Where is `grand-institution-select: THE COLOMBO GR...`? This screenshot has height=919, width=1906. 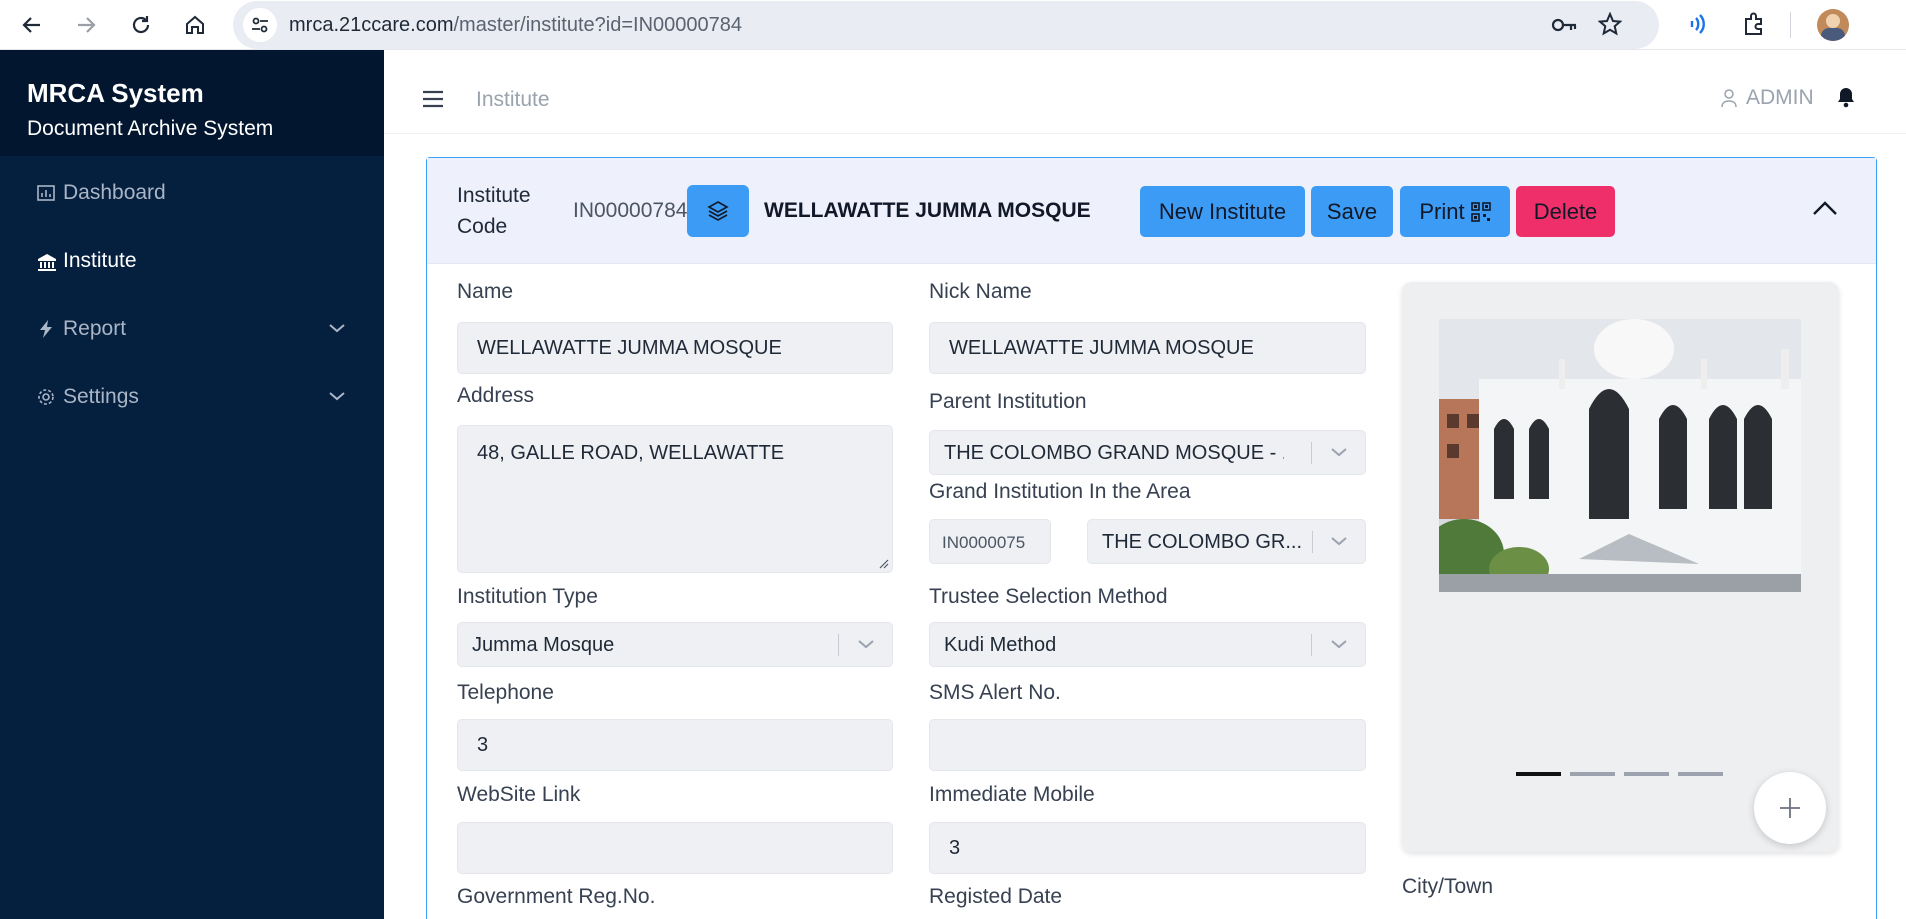
grand-institution-select: THE COLOMBO GR... is located at coordinates (1226, 541).